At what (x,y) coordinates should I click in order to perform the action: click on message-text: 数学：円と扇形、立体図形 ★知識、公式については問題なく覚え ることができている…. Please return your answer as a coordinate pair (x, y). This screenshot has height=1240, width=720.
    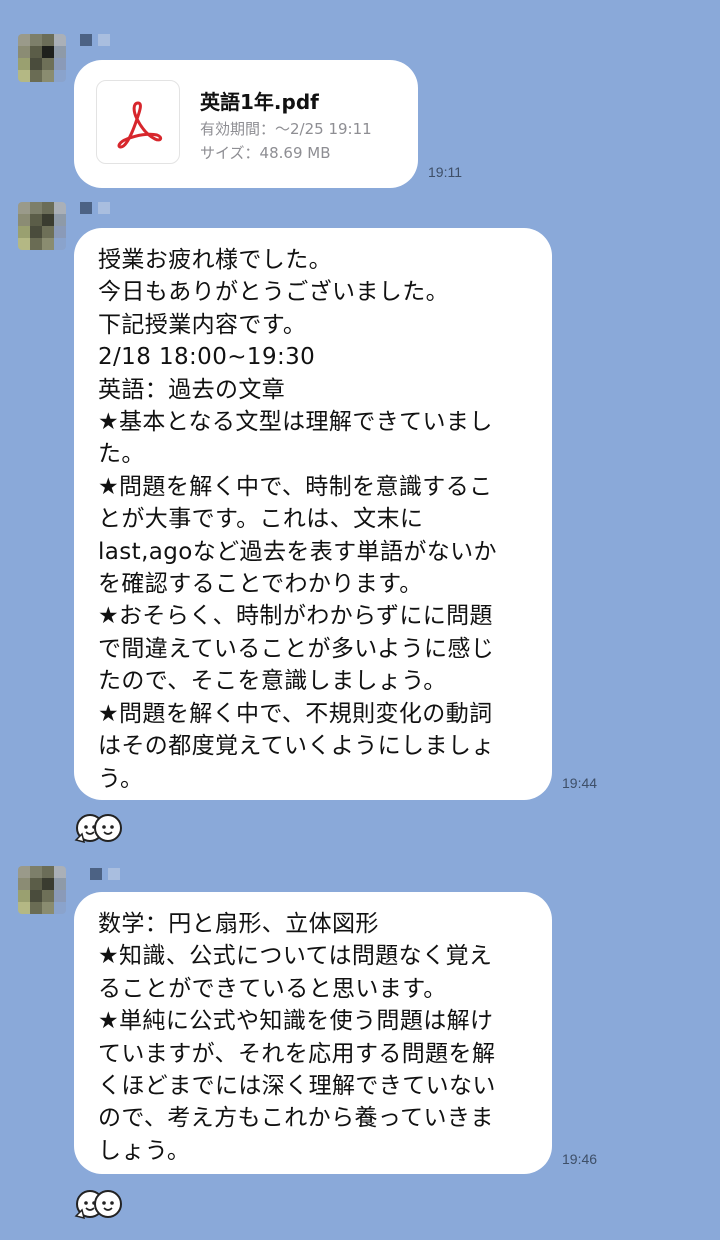
    Looking at the image, I should click on (297, 1037).